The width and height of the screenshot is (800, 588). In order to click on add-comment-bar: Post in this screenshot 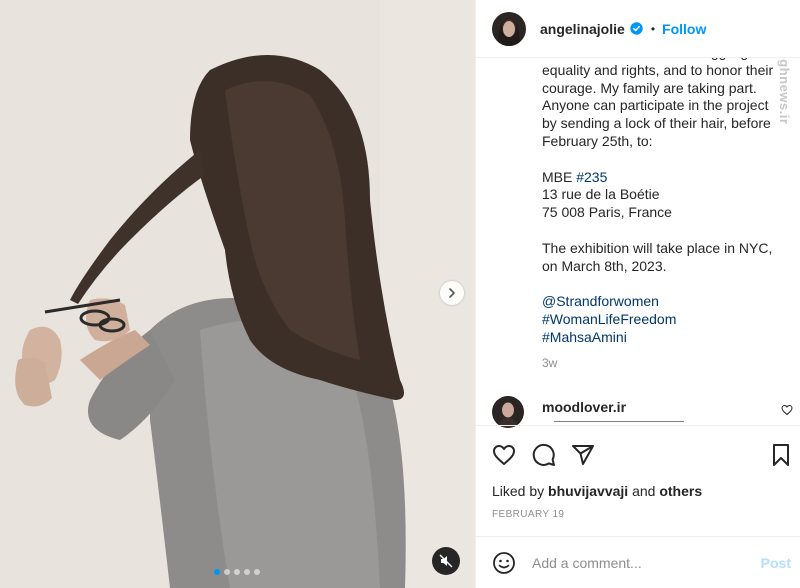, I will do `click(638, 562)`.